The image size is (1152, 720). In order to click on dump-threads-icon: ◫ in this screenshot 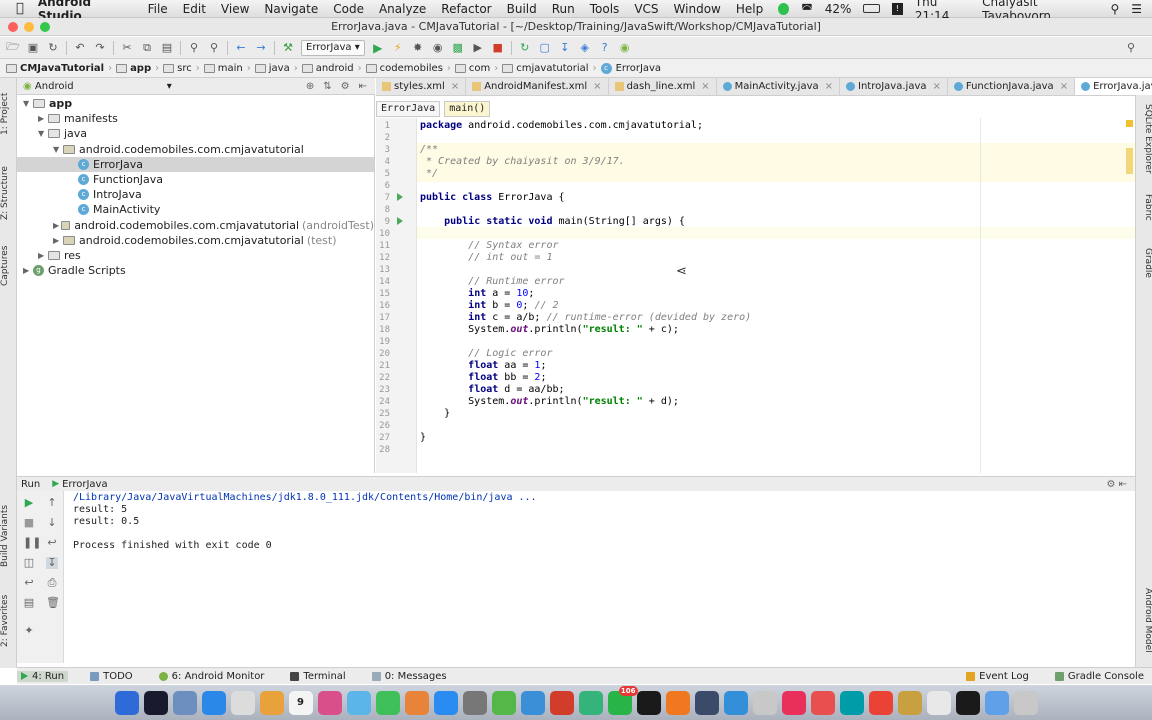, I will do `click(29, 563)`.